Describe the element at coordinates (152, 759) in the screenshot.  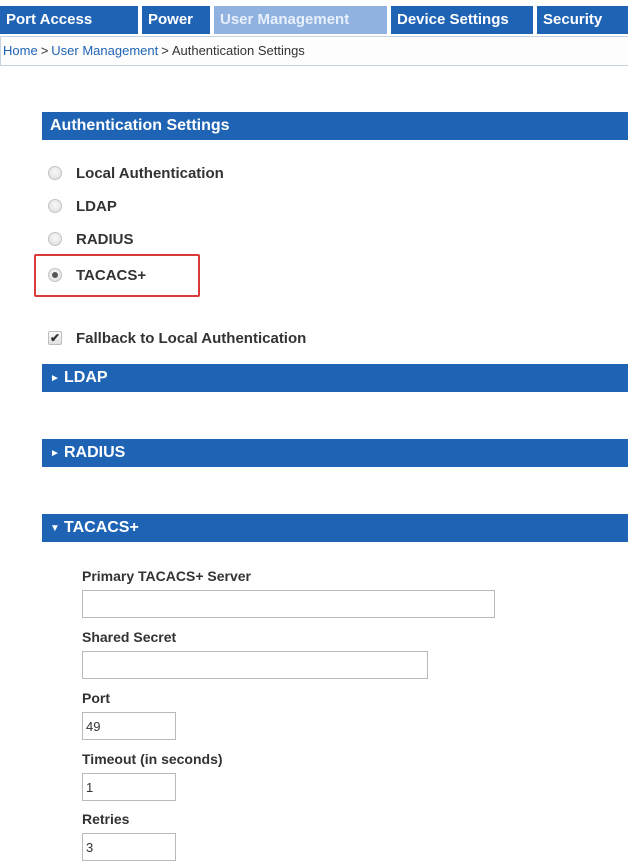
I see `timeout-label: Timeout (in seconds)` at that location.